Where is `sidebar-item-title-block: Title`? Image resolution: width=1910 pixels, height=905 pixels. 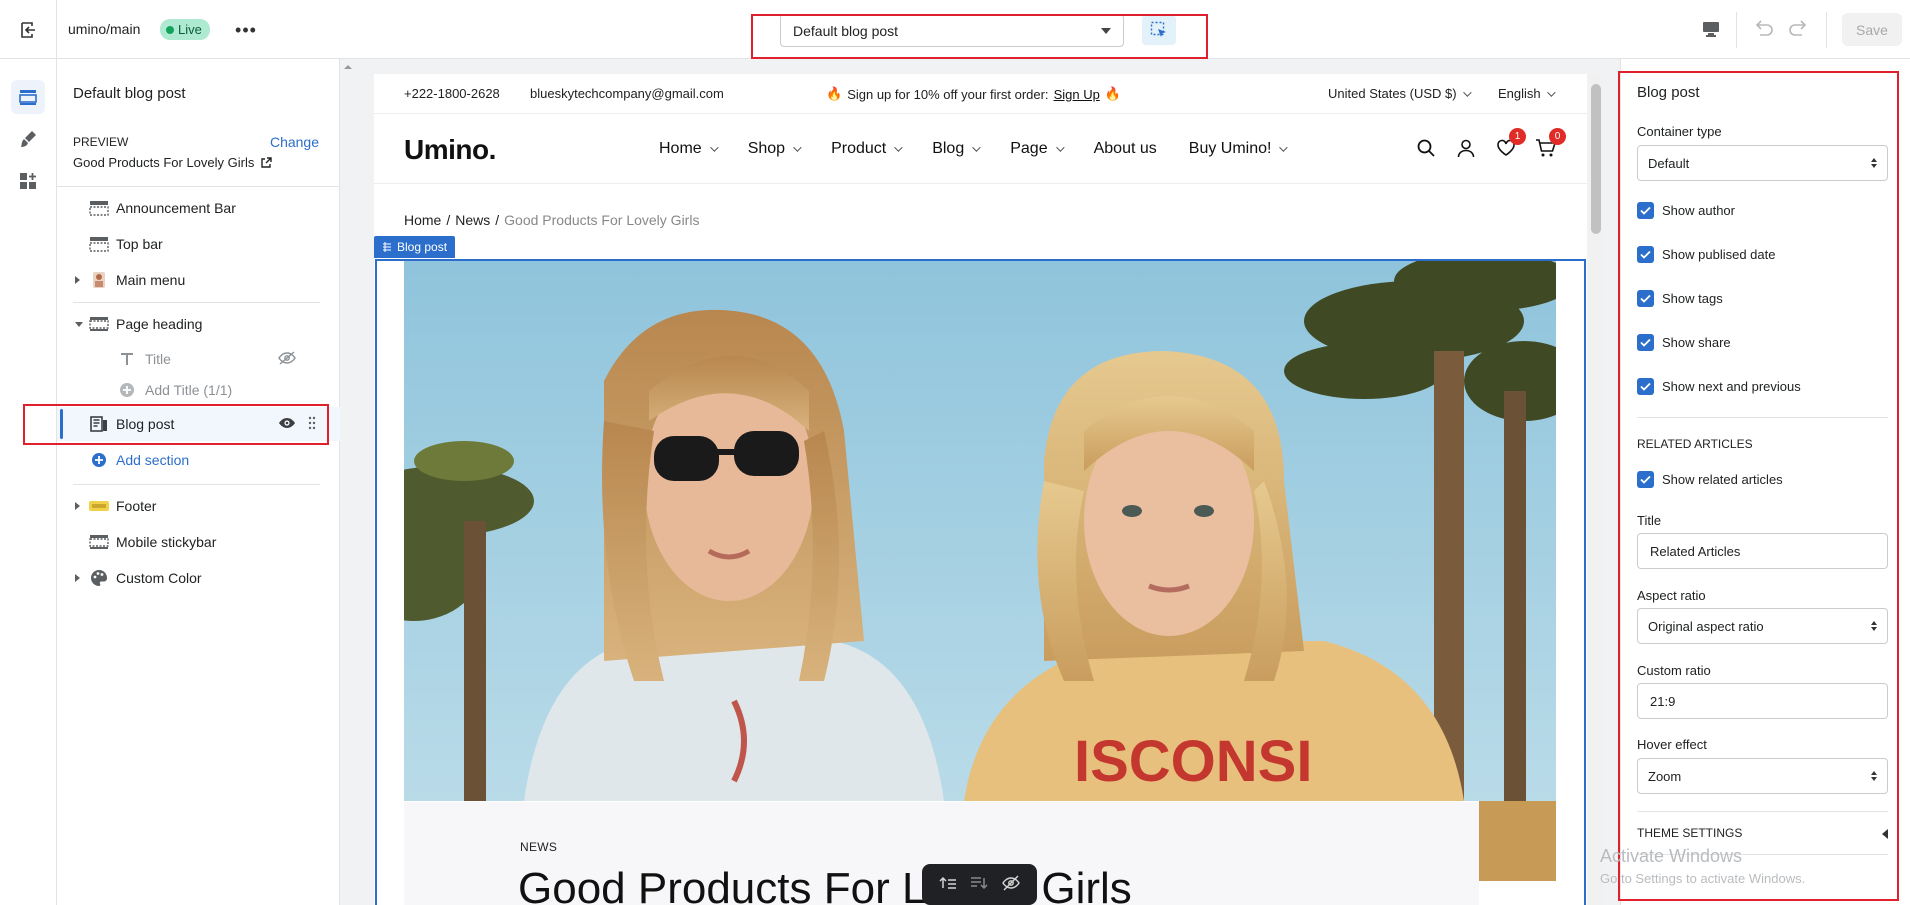
sidebar-item-title-block: Title is located at coordinates (198, 359).